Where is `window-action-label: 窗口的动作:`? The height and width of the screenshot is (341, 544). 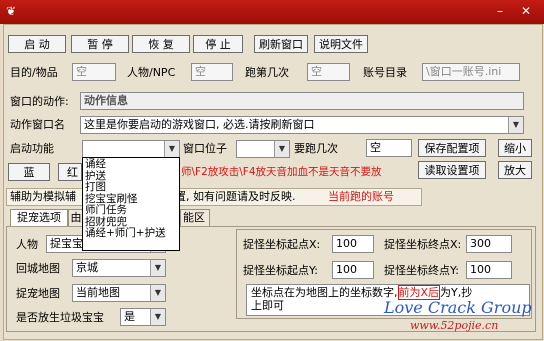
window-action-label: 窗口的动作: is located at coordinates (39, 101).